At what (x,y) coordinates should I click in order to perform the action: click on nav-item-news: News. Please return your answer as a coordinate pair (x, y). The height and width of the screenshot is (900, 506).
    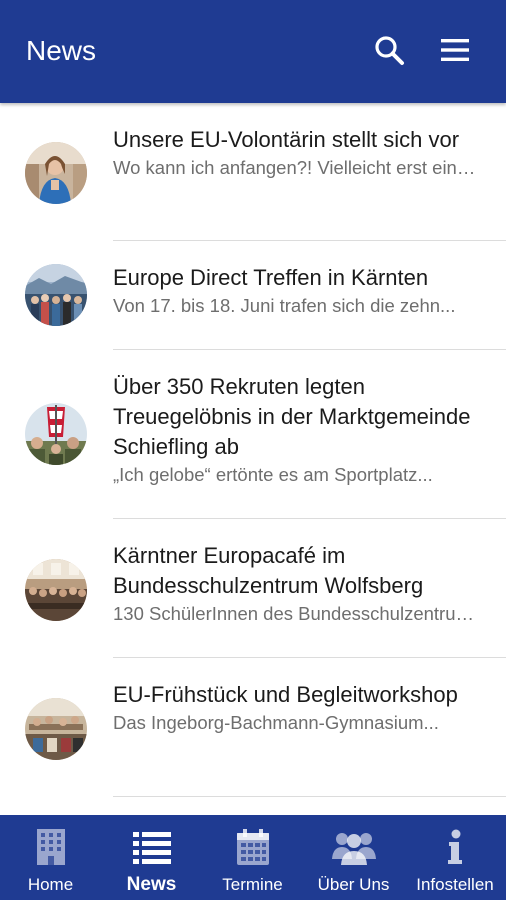
    Looking at the image, I should click on (151, 857).